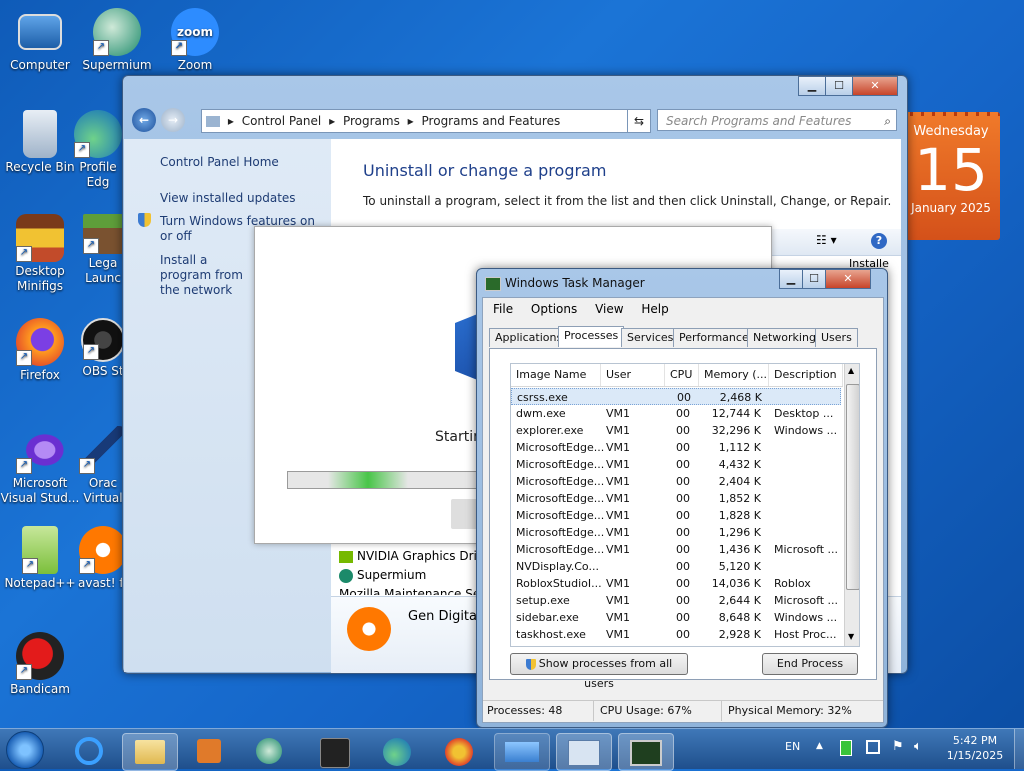  I want to click on action-center-flag-icon: ⚑, so click(898, 746).